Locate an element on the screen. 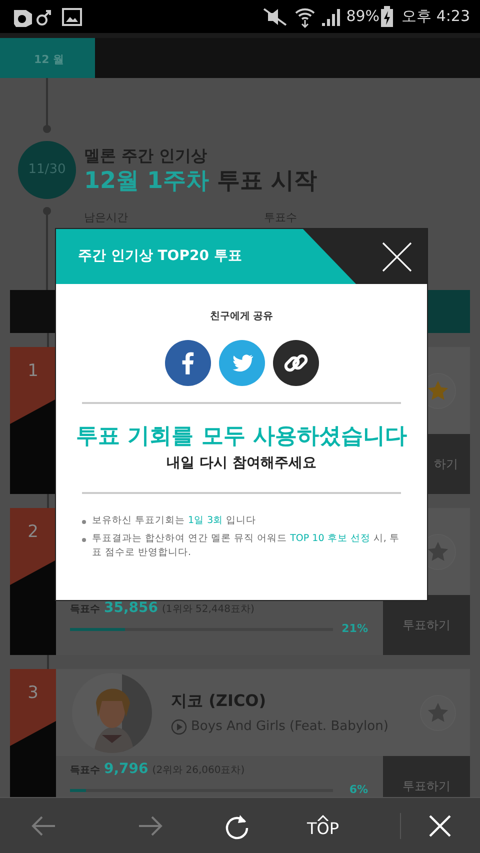 This screenshot has width=480, height=853. vote-count: 35,856 is located at coordinates (131, 608).